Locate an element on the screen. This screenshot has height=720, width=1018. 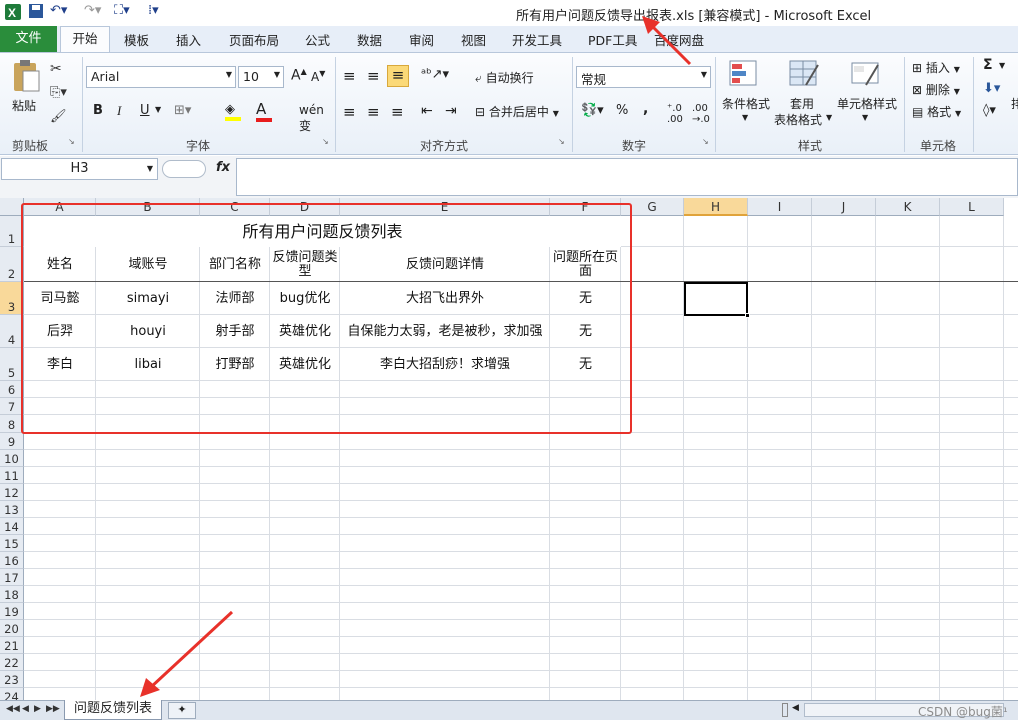
sheet-tab-feedback: 问题反馈列表 is located at coordinates (113, 710).